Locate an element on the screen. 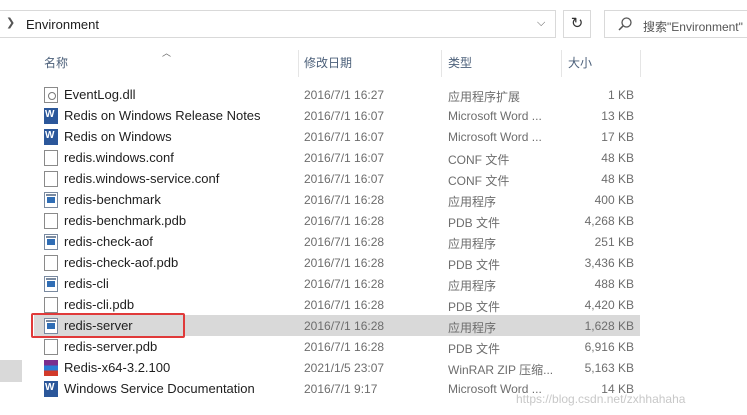 This screenshot has height=415, width=747. file-date: 2016/7/1 9:17 is located at coordinates (341, 389).